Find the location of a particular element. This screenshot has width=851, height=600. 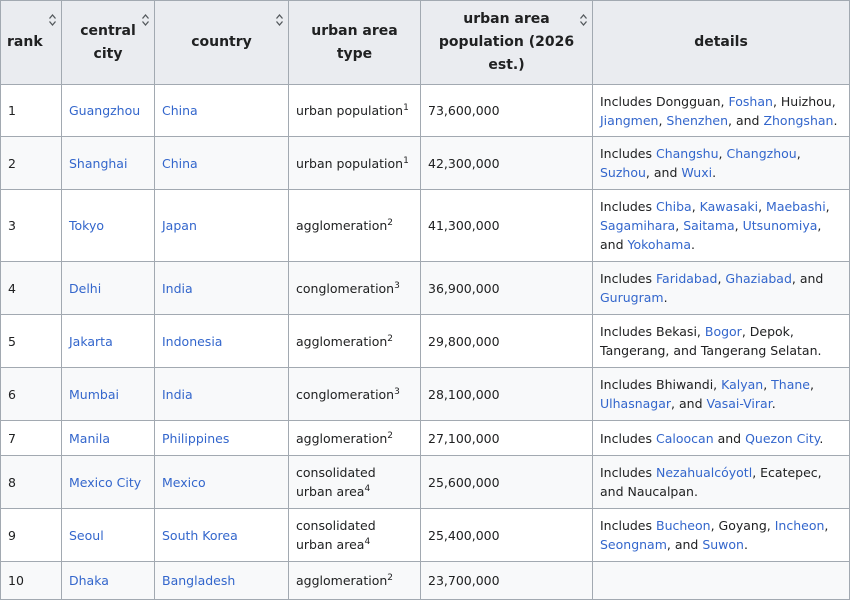

population-value: 42,300,000 is located at coordinates (464, 163).